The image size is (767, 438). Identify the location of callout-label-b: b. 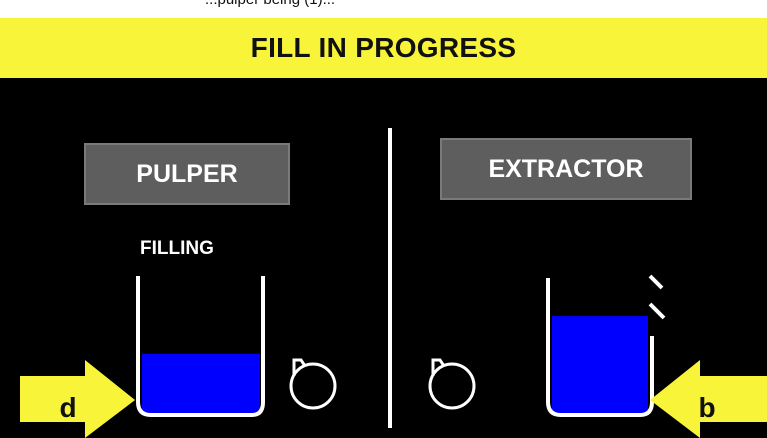
(706, 407).